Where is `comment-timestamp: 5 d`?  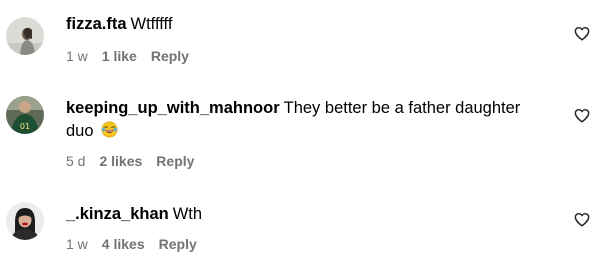
comment-timestamp: 5 d is located at coordinates (75, 161).